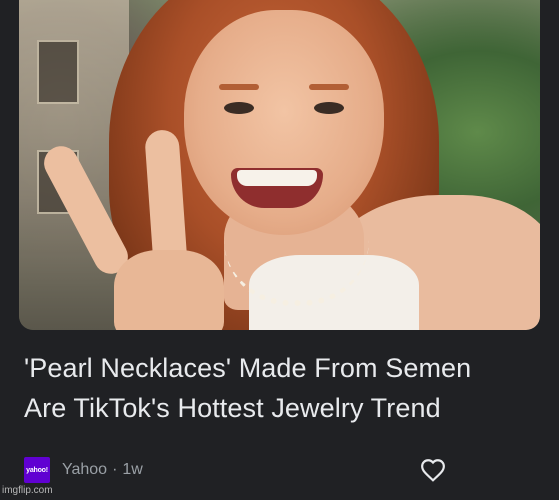  I want to click on source-row: yahoo! Yahoo · 1w, so click(83, 470).